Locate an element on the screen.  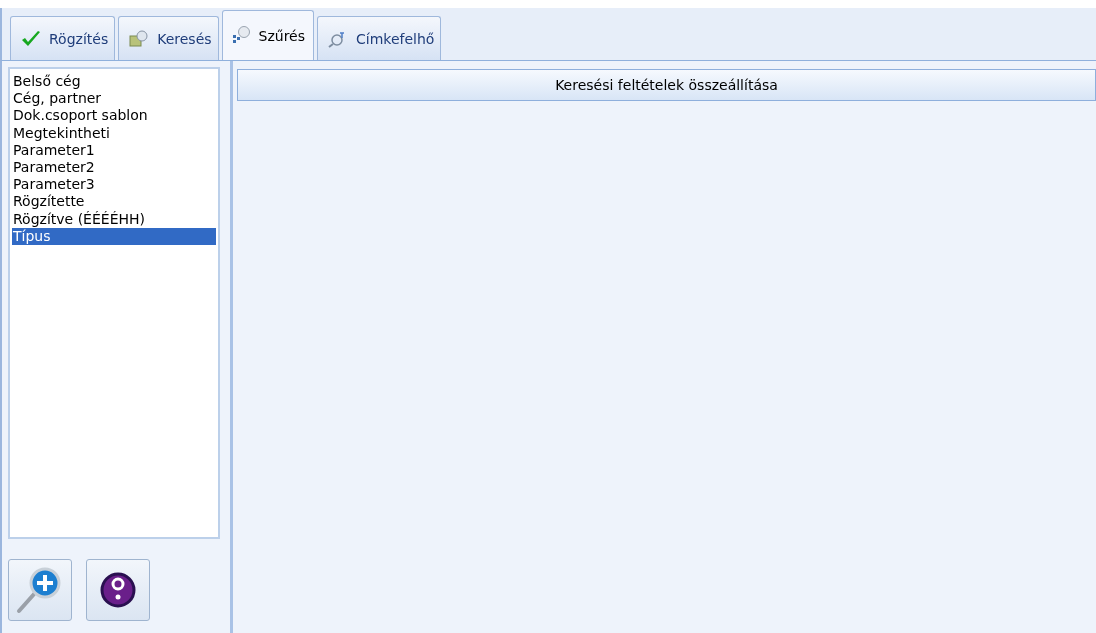
field-list-item: Dok.csoport sablon is located at coordinates (114, 116).